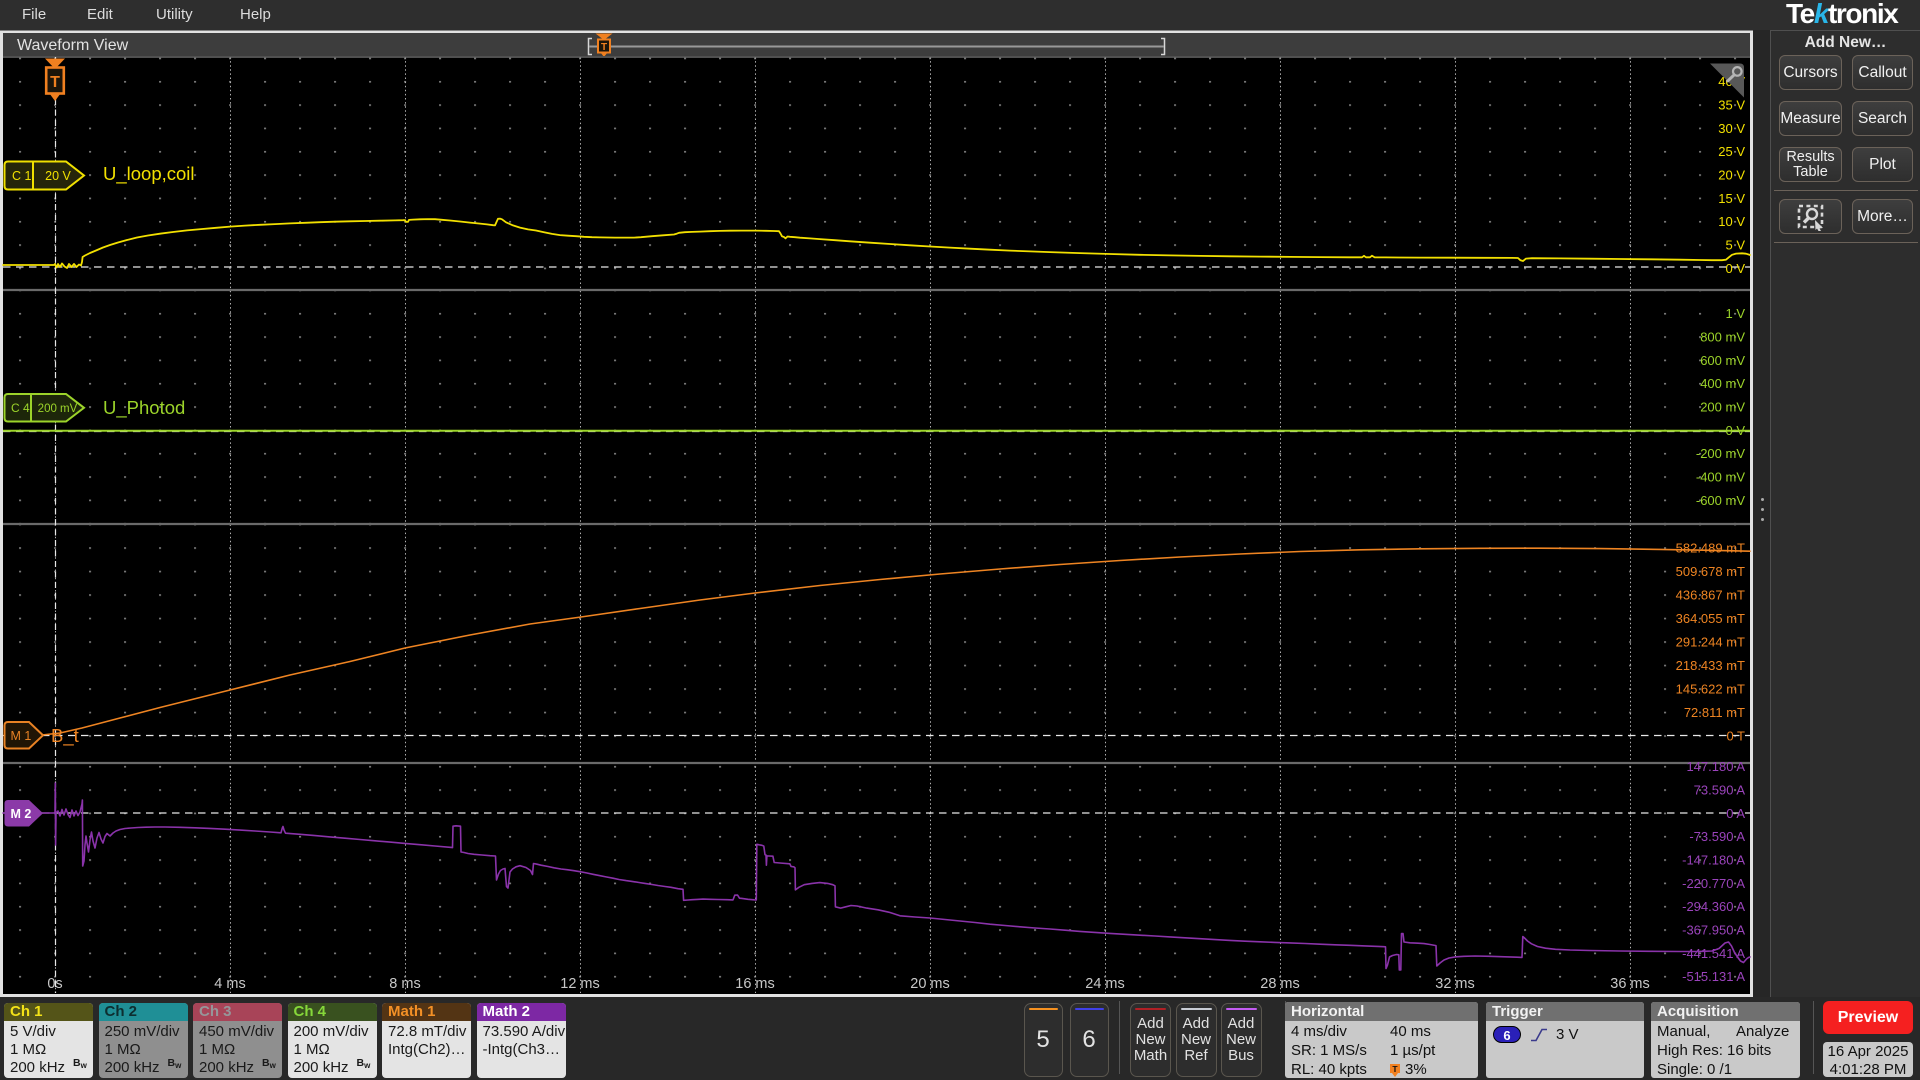 The height and width of the screenshot is (1080, 1920). What do you see at coordinates (1731, 198) in the screenshot?
I see `svg-text: 15 V` at bounding box center [1731, 198].